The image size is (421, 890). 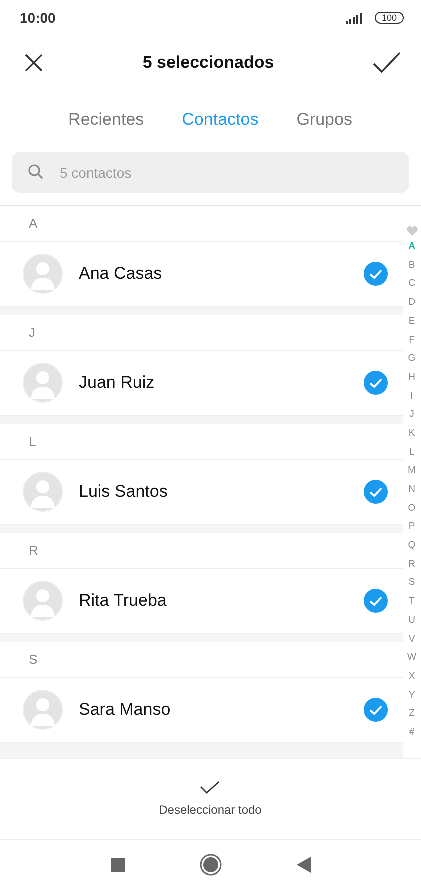 I want to click on index-letter: S, so click(x=412, y=584).